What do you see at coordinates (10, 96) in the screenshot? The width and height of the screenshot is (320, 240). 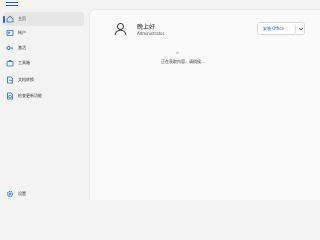 I see `update-document-icon` at bounding box center [10, 96].